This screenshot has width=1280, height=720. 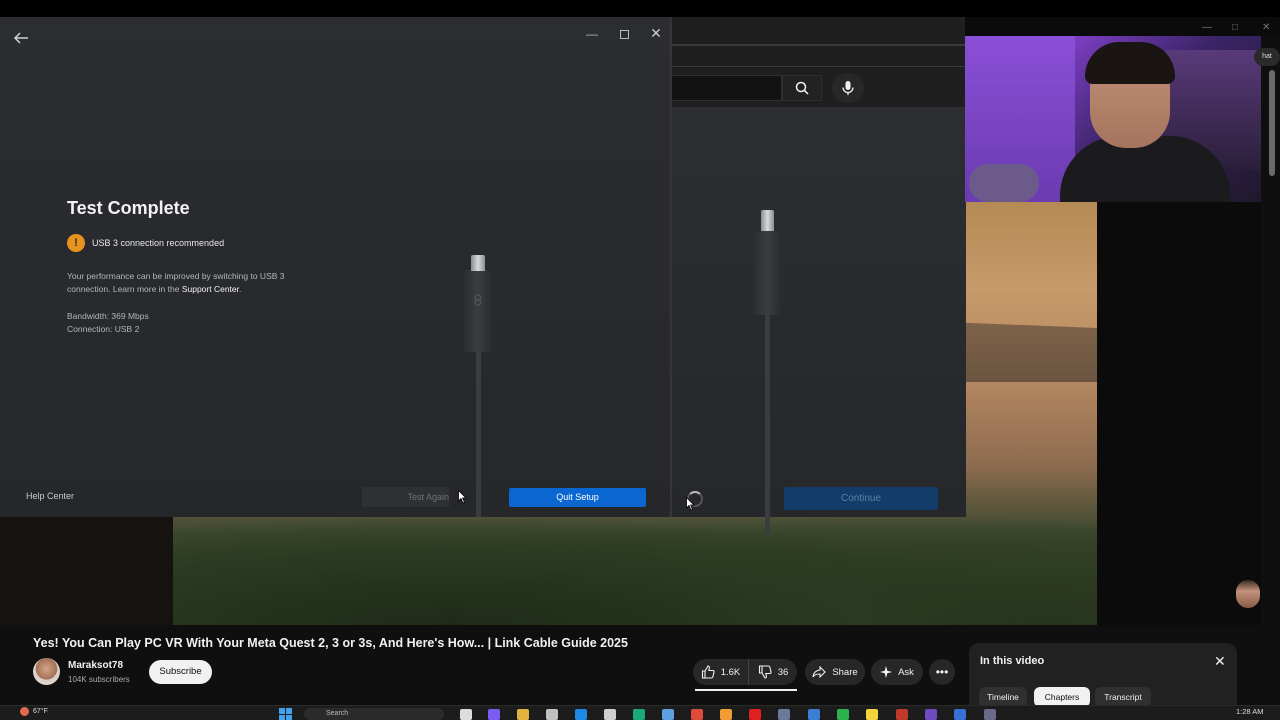 What do you see at coordinates (721, 672) in the screenshot?
I see `like-button: 1.6K` at bounding box center [721, 672].